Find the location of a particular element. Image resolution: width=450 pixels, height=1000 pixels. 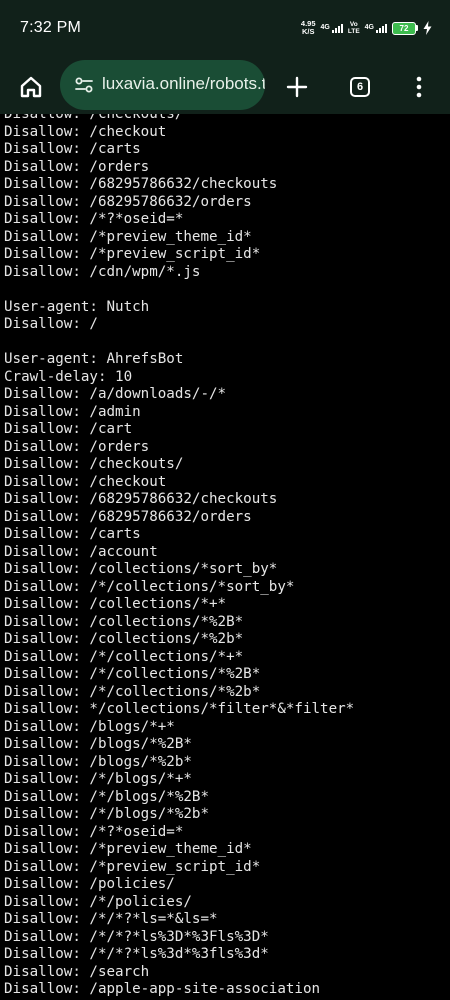

address-bar: luxavia.online/robots.txt is located at coordinates (162, 85).